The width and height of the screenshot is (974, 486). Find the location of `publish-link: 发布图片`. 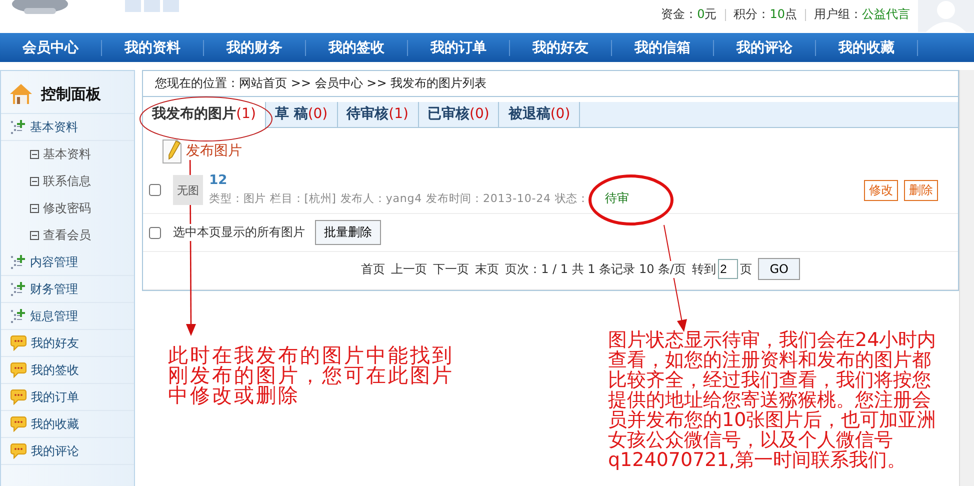

publish-link: 发布图片 is located at coordinates (214, 151).